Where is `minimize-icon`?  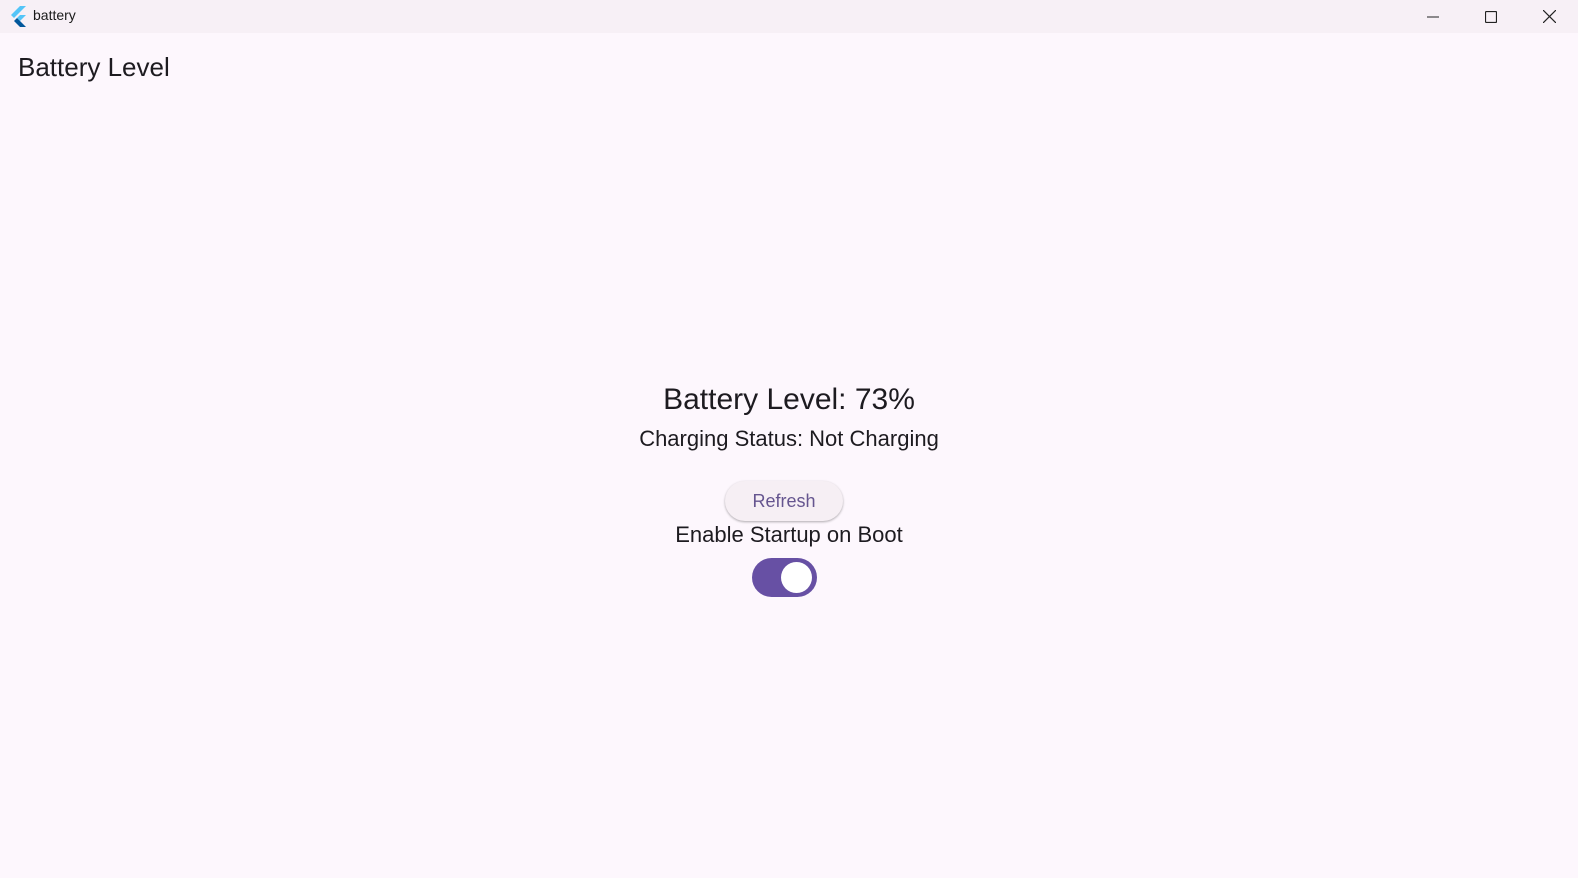
minimize-icon is located at coordinates (1433, 16).